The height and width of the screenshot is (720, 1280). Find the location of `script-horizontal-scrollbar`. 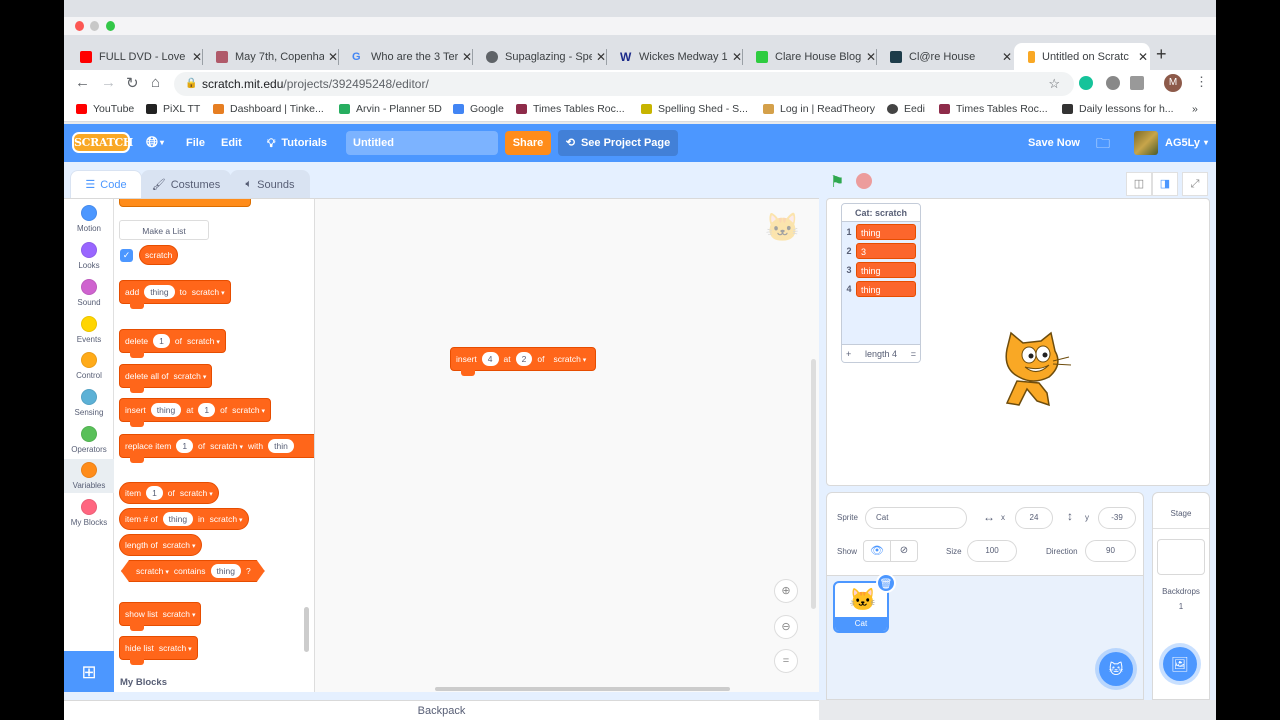

script-horizontal-scrollbar is located at coordinates (582, 689).